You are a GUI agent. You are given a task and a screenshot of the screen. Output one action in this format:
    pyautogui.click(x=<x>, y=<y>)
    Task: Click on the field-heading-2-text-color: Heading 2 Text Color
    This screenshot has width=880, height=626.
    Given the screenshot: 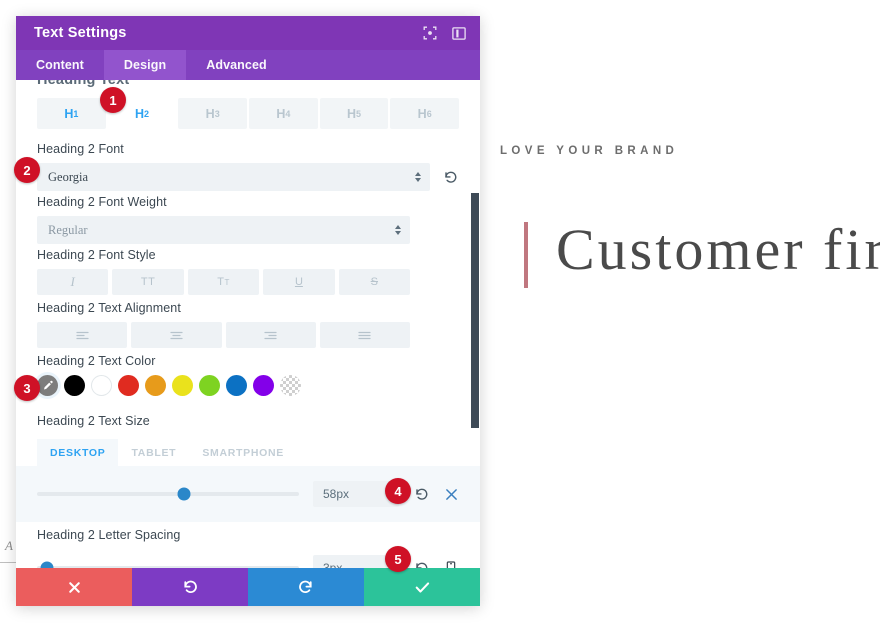 What is the action you would take?
    pyautogui.click(x=248, y=375)
    